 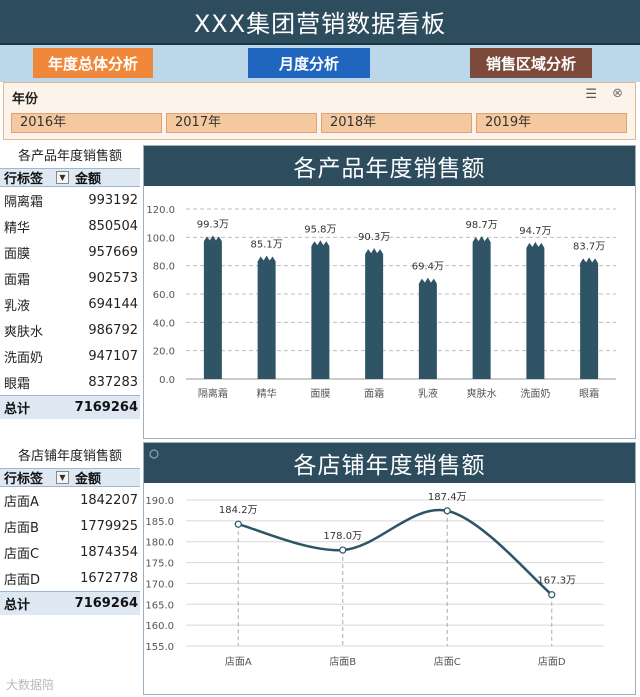 I want to click on point-data-label: 184.2万, so click(x=238, y=510).